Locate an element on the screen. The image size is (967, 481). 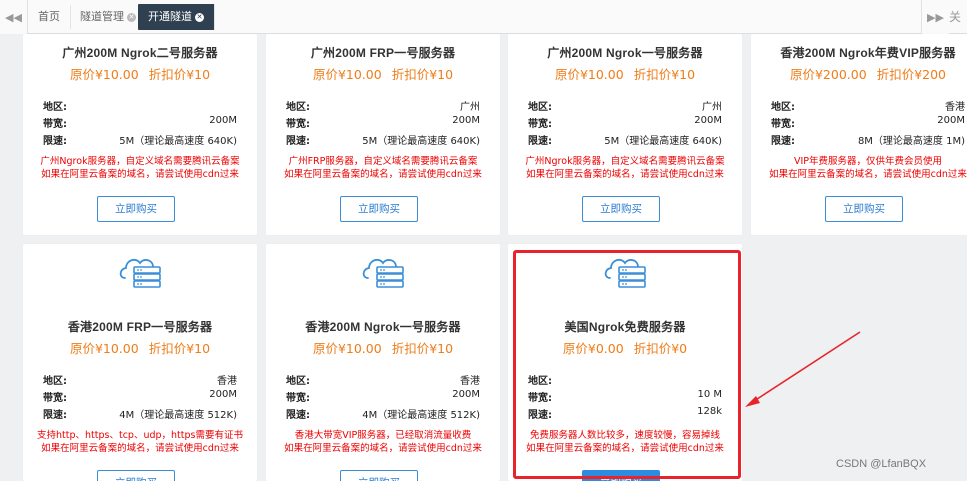
tab-open-tunnel: 开通隧道 ✕ is located at coordinates (176, 17).